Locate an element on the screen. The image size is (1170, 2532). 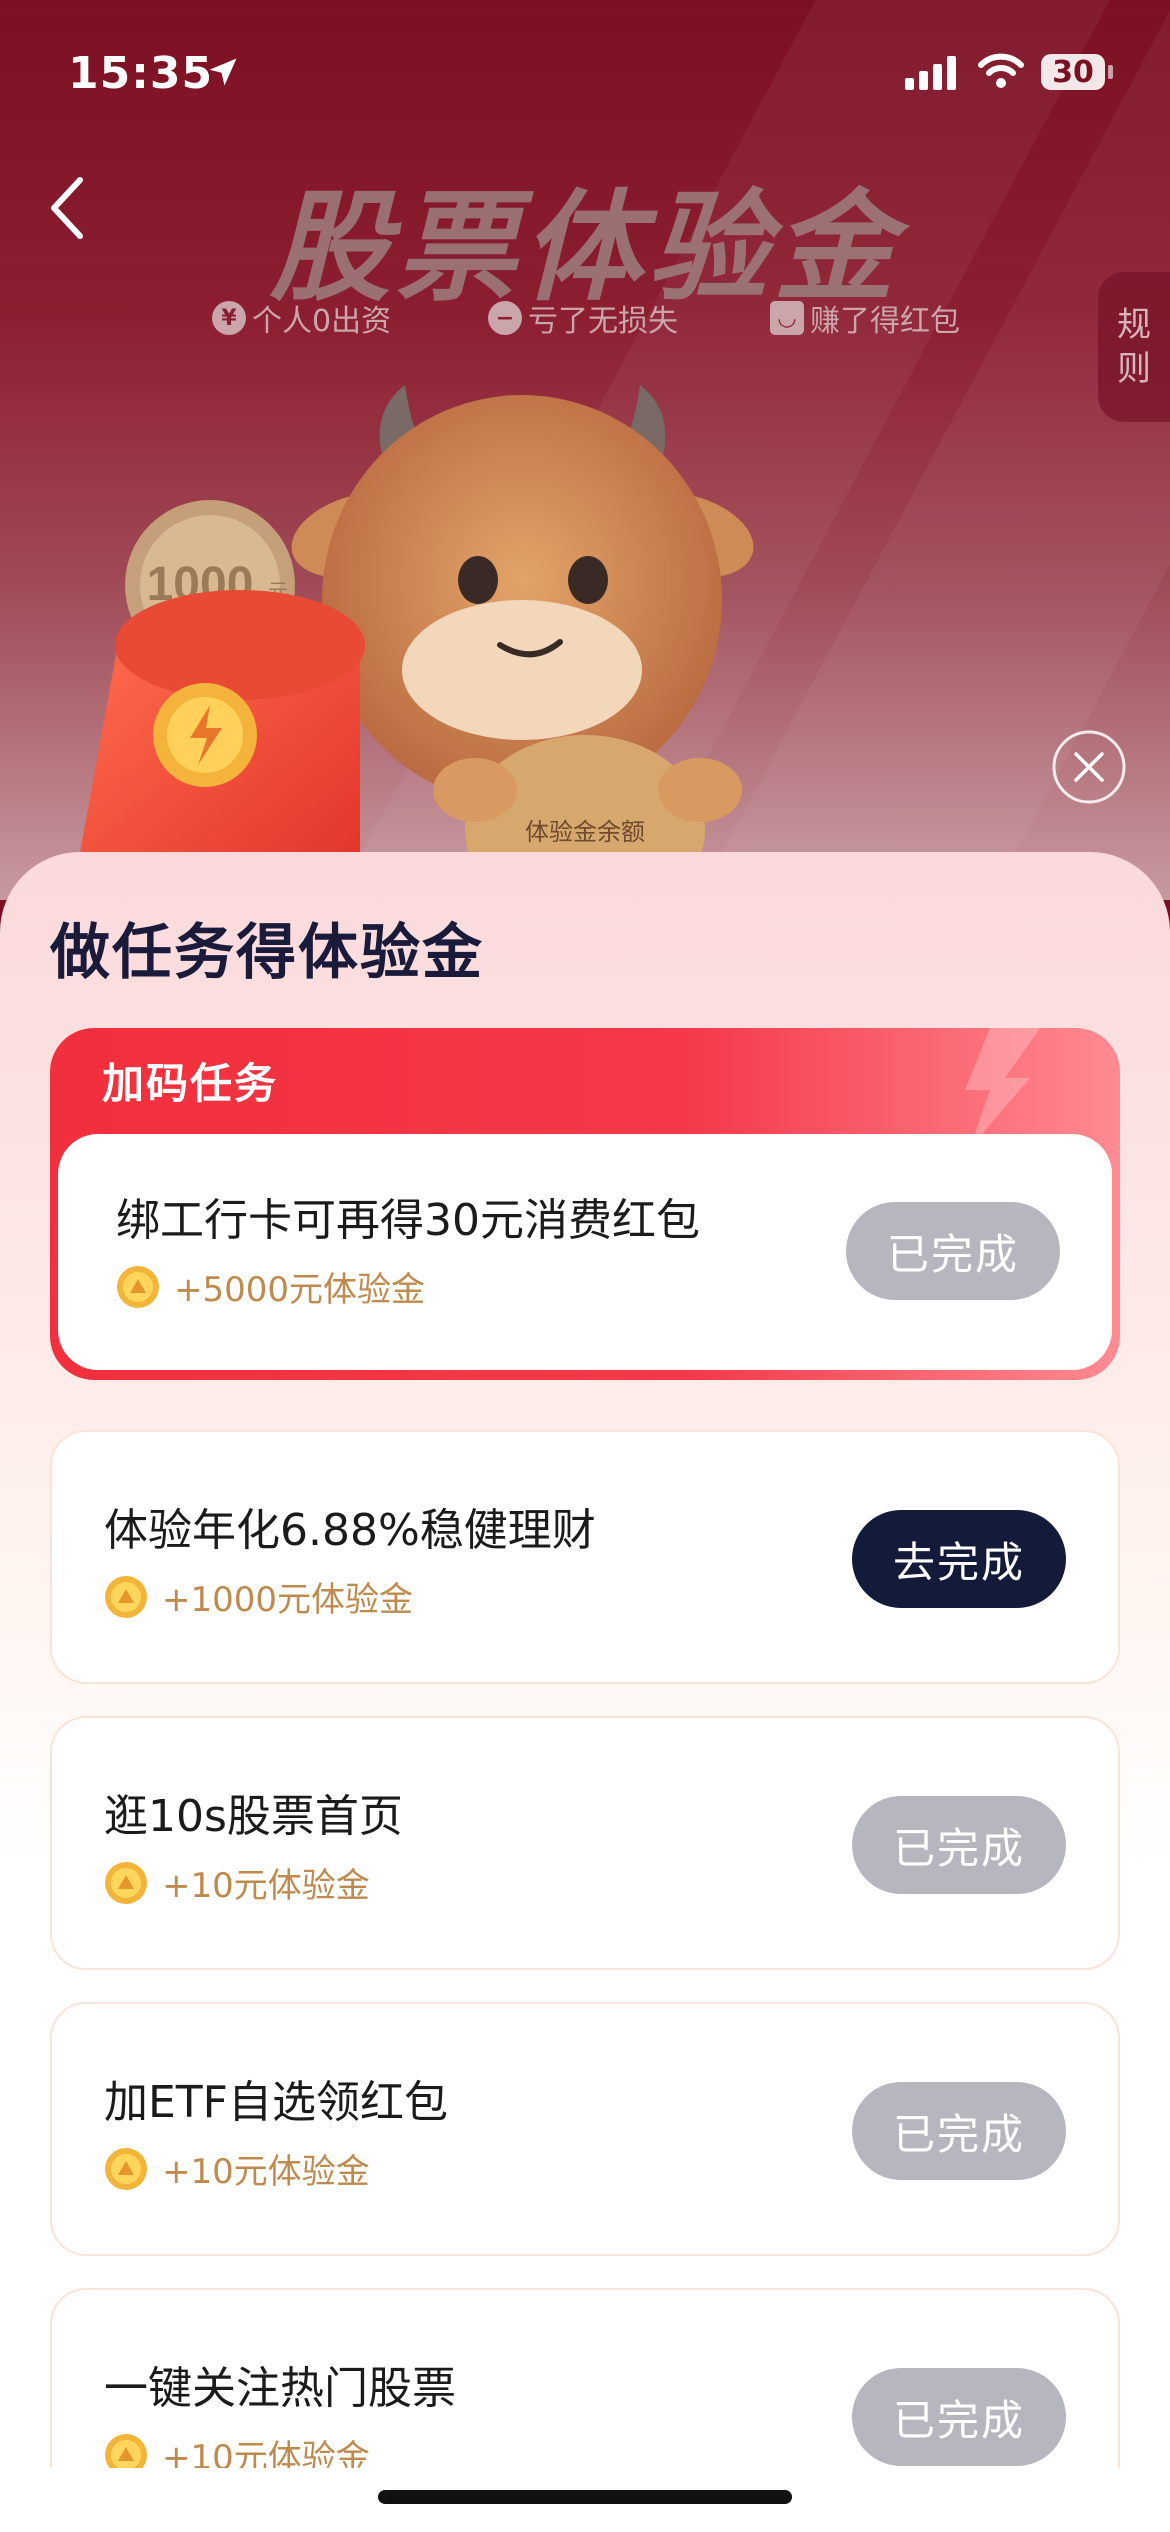
wifi-icon is located at coordinates (1001, 70).